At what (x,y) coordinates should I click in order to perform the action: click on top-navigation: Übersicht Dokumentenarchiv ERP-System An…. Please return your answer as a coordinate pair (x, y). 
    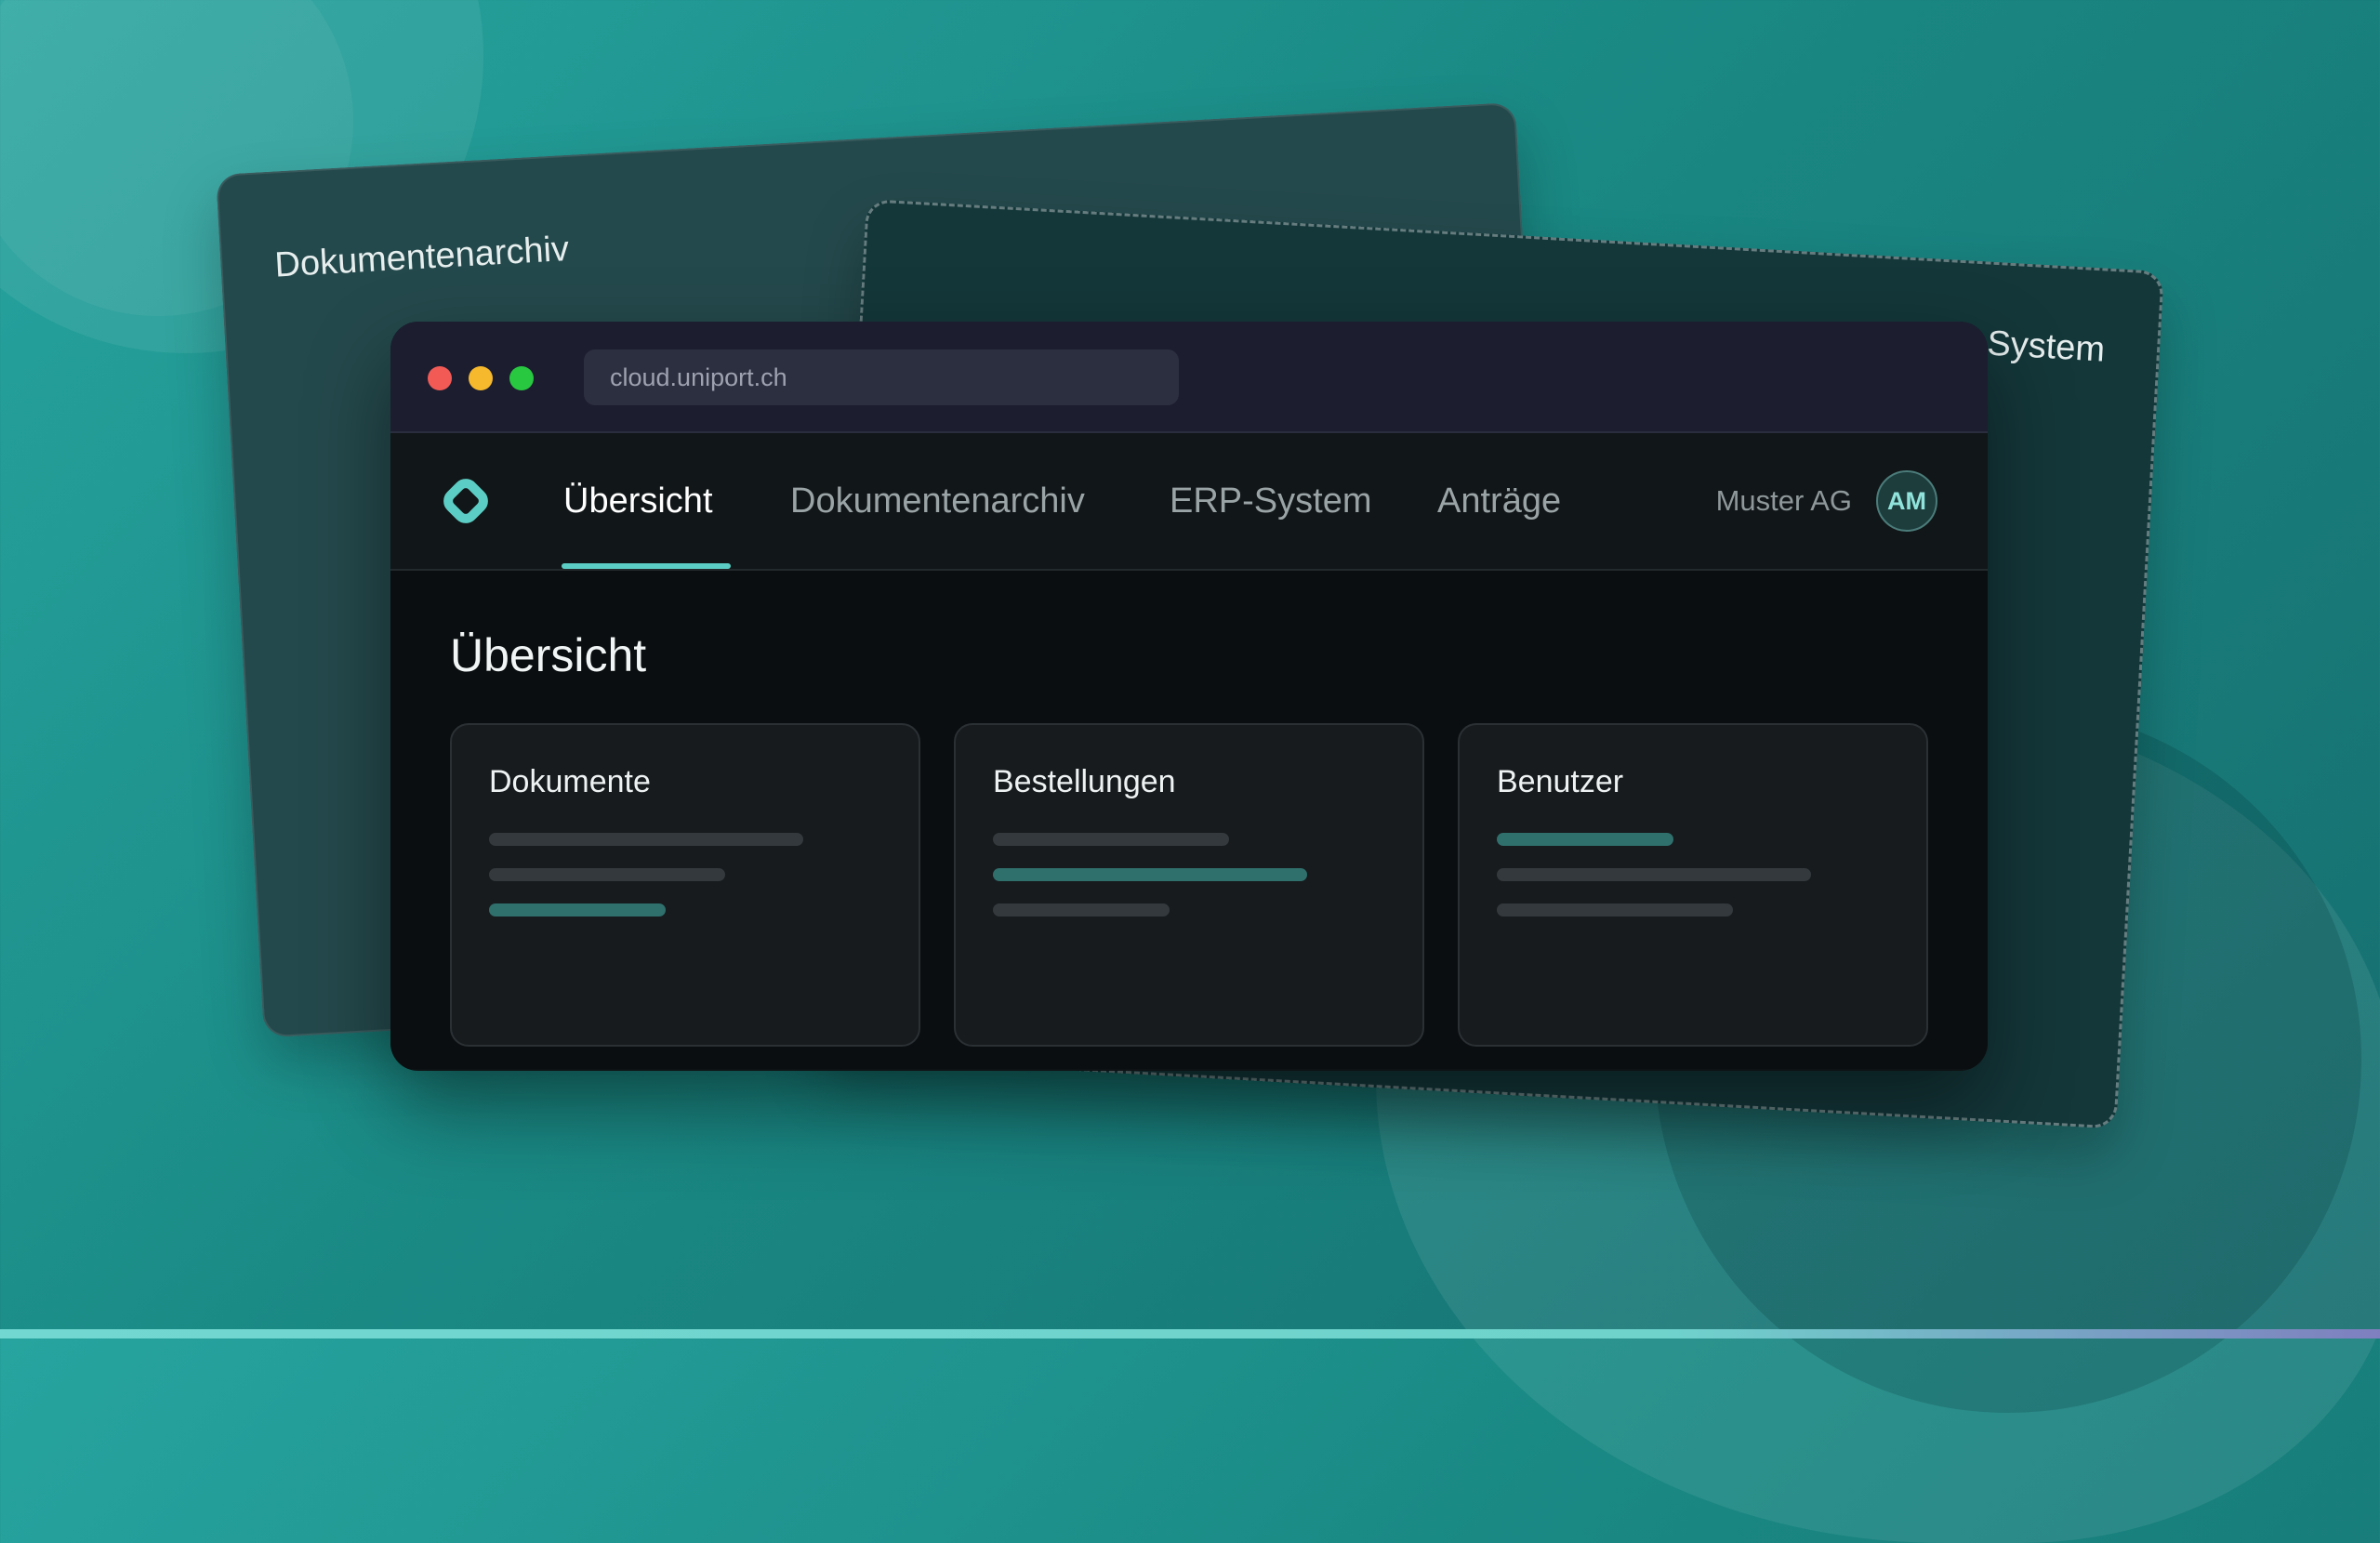
    Looking at the image, I should click on (1189, 502).